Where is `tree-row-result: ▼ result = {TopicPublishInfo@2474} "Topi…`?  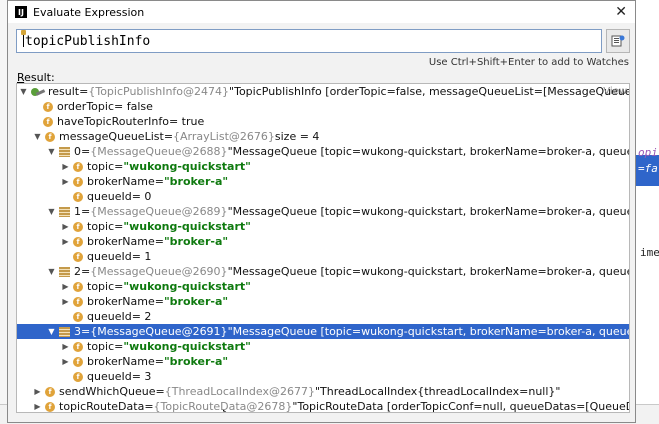
tree-row-result: ▼ result = {TopicPublishInfo@2474} "Topi… is located at coordinates (323, 91).